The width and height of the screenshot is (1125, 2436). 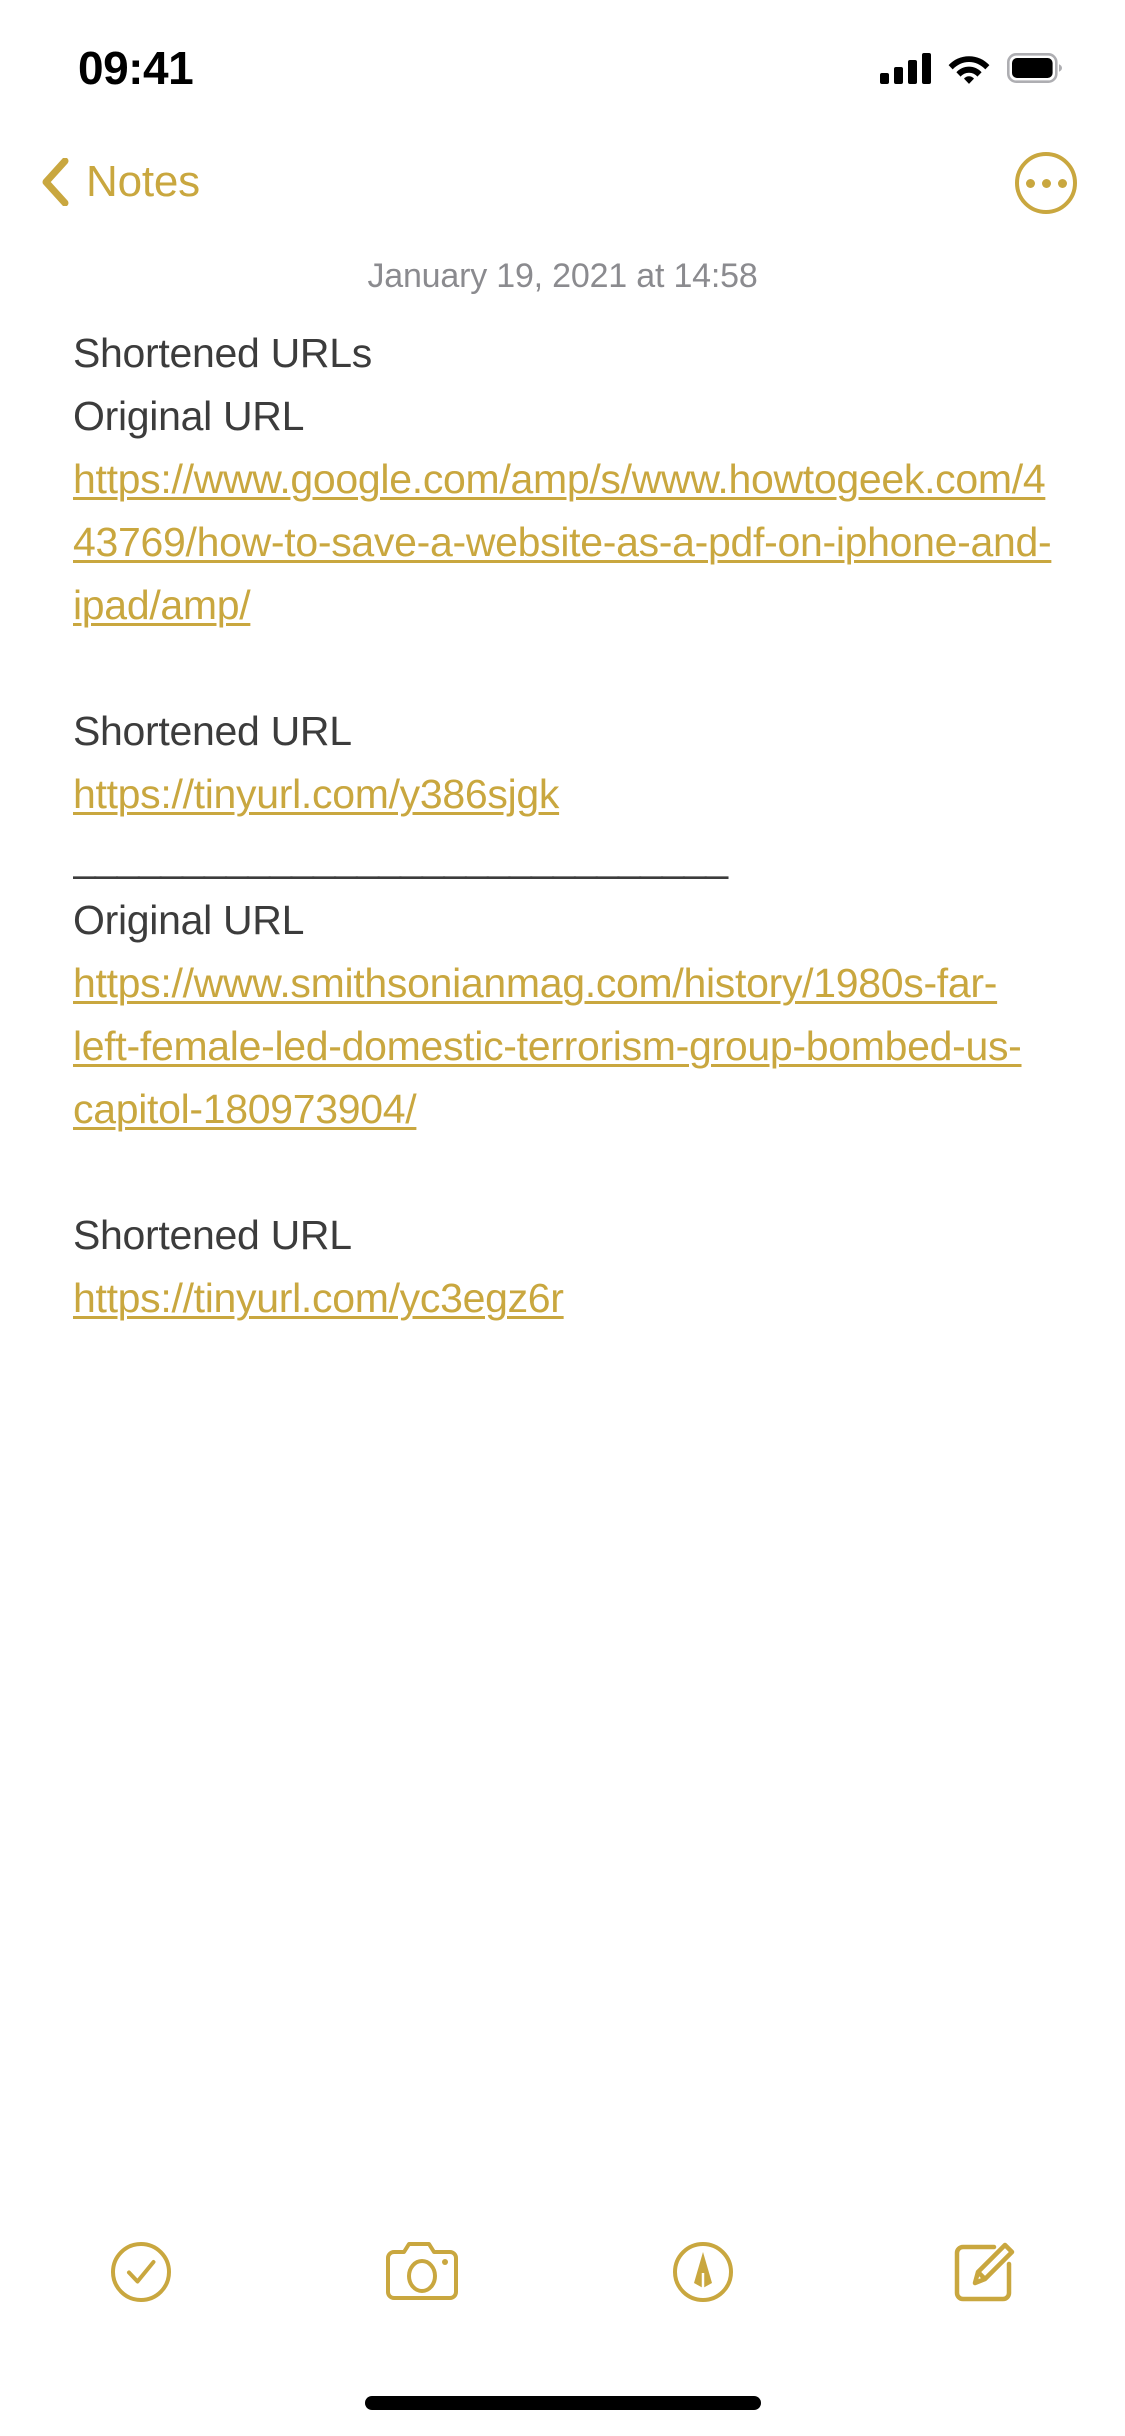 What do you see at coordinates (1034, 68) in the screenshot?
I see `battery-icon` at bounding box center [1034, 68].